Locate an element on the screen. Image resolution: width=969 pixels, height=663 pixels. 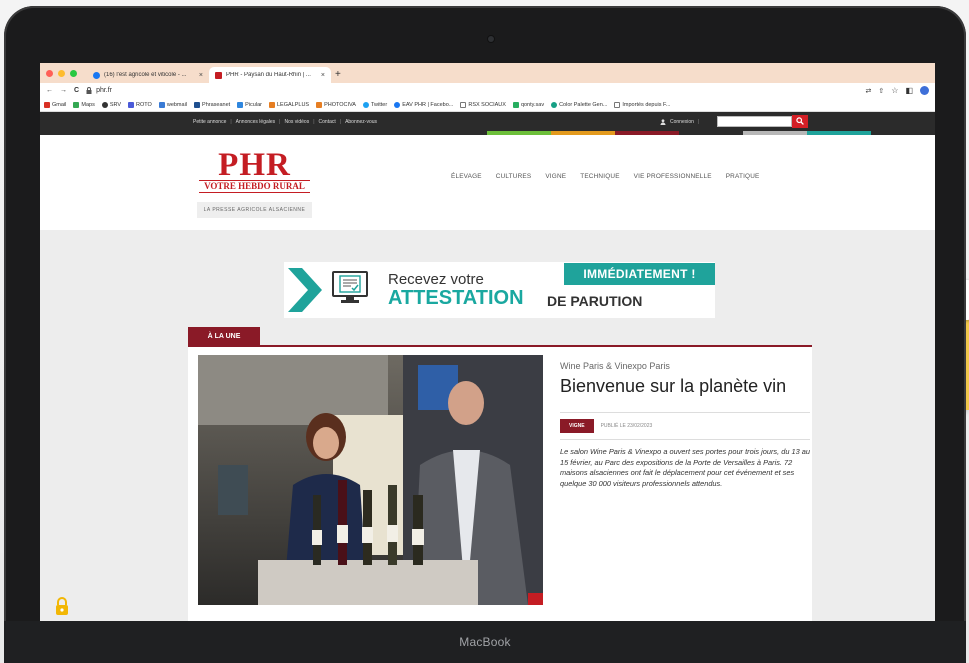
reload-button: C is located at coordinates (76, 90).